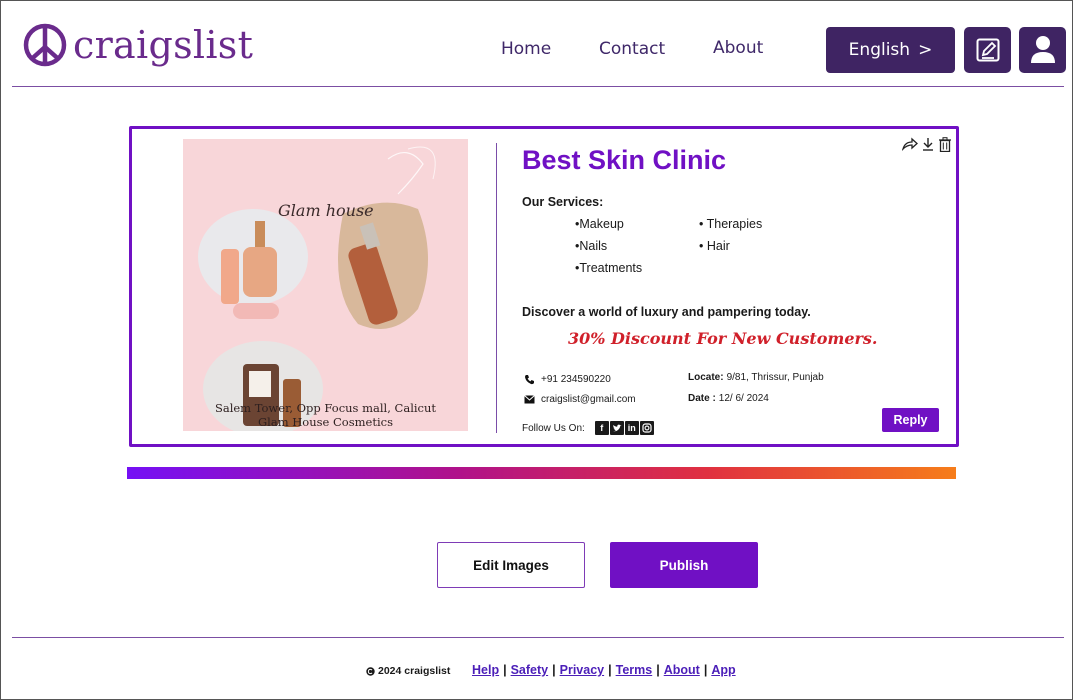 The image size is (1073, 700). I want to click on gradient-divider, so click(541, 473).